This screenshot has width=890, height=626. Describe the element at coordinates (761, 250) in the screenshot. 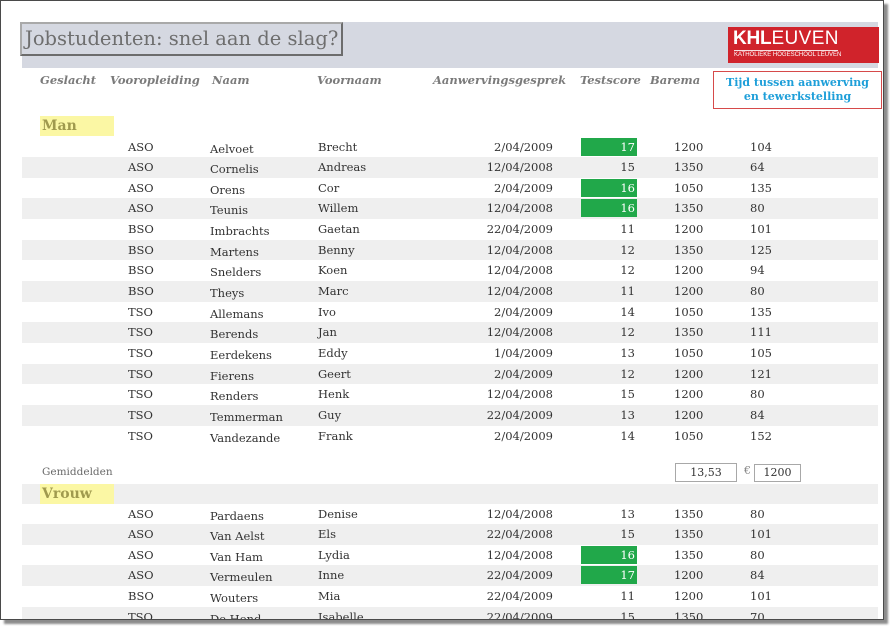

I see `cell-tijd: 125` at that location.